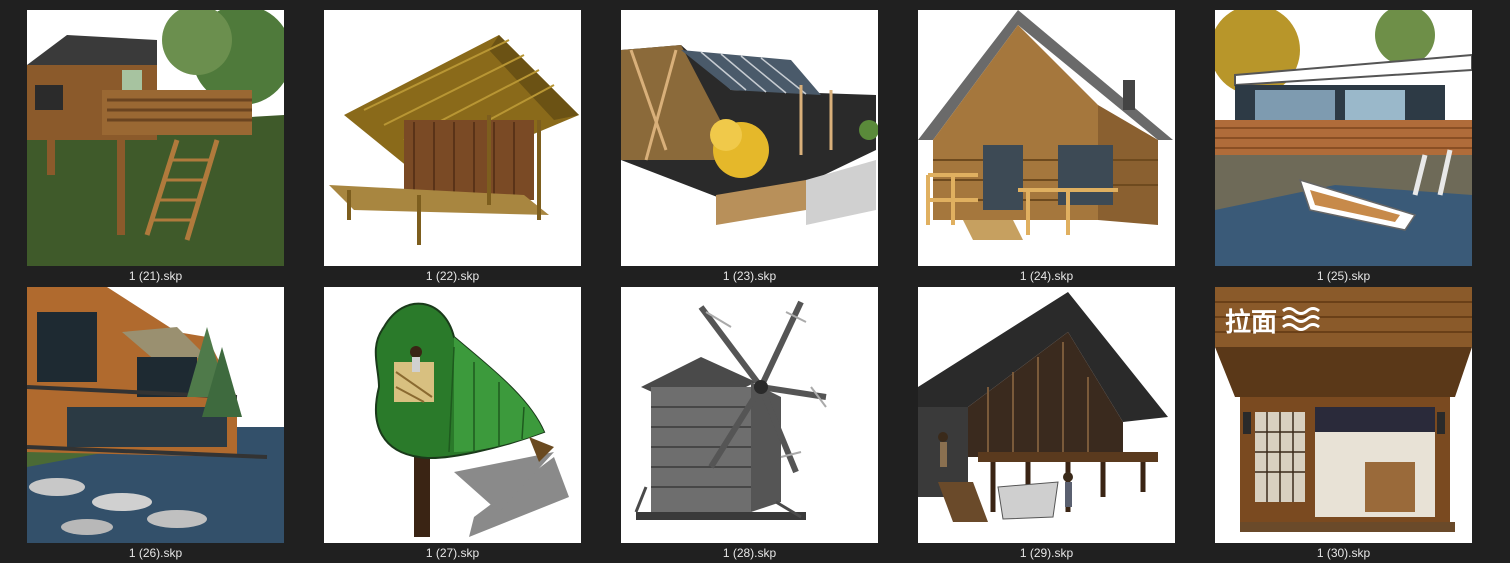  What do you see at coordinates (749, 553) in the screenshot?
I see `file-name: 1 (28).skp` at bounding box center [749, 553].